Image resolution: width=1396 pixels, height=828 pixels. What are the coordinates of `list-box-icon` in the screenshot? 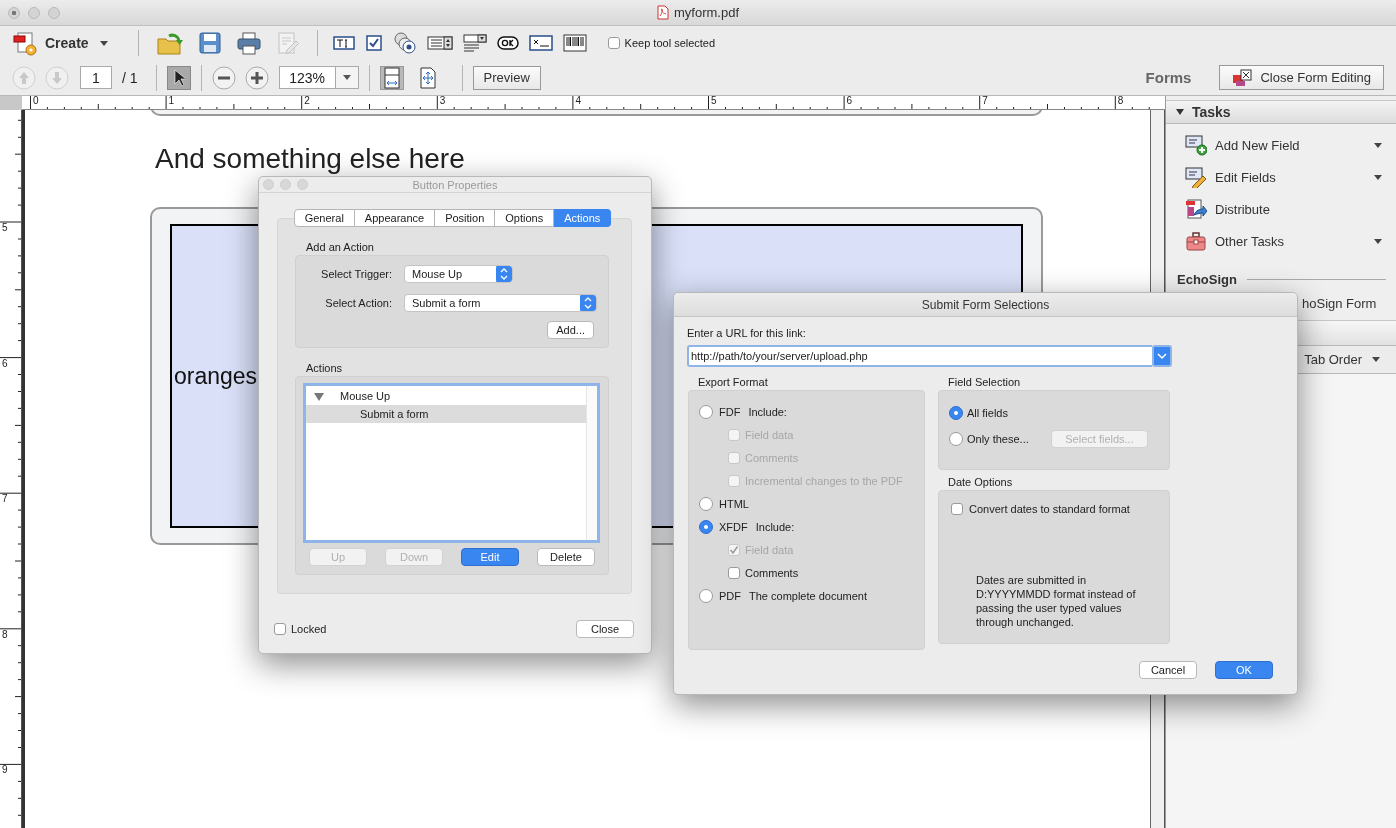 It's located at (439, 43).